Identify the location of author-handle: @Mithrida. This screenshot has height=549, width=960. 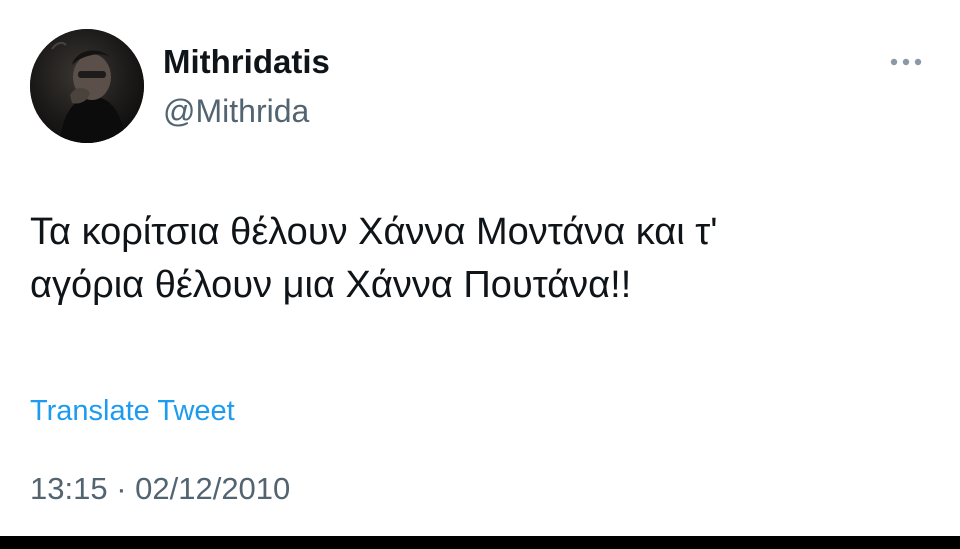
(236, 111).